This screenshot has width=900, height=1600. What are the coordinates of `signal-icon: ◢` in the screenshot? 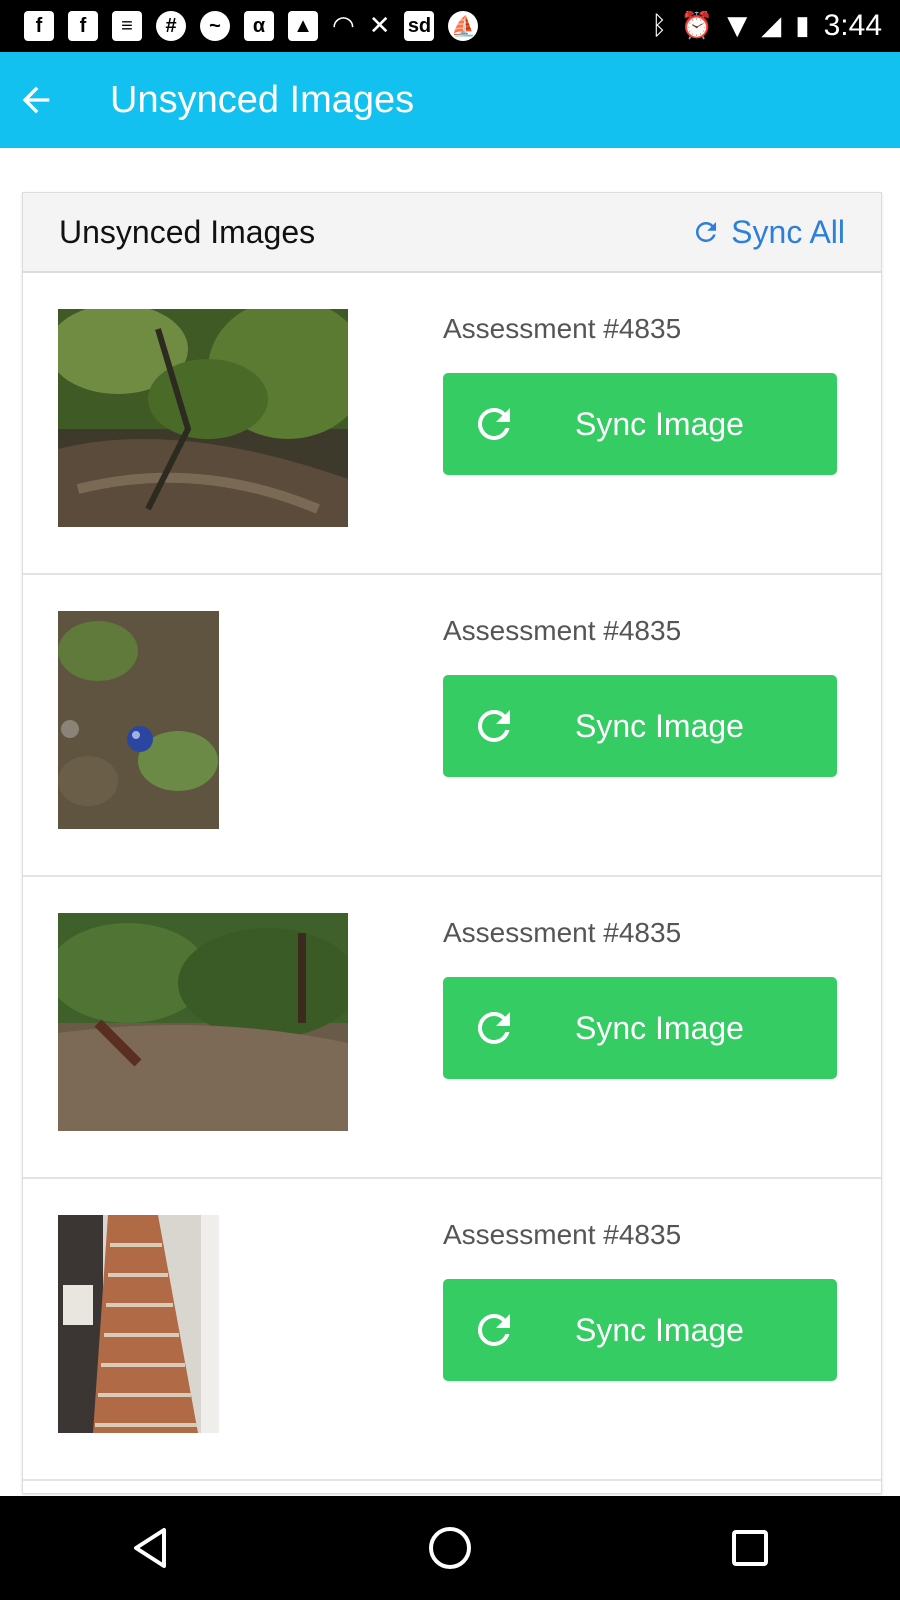 It's located at (771, 26).